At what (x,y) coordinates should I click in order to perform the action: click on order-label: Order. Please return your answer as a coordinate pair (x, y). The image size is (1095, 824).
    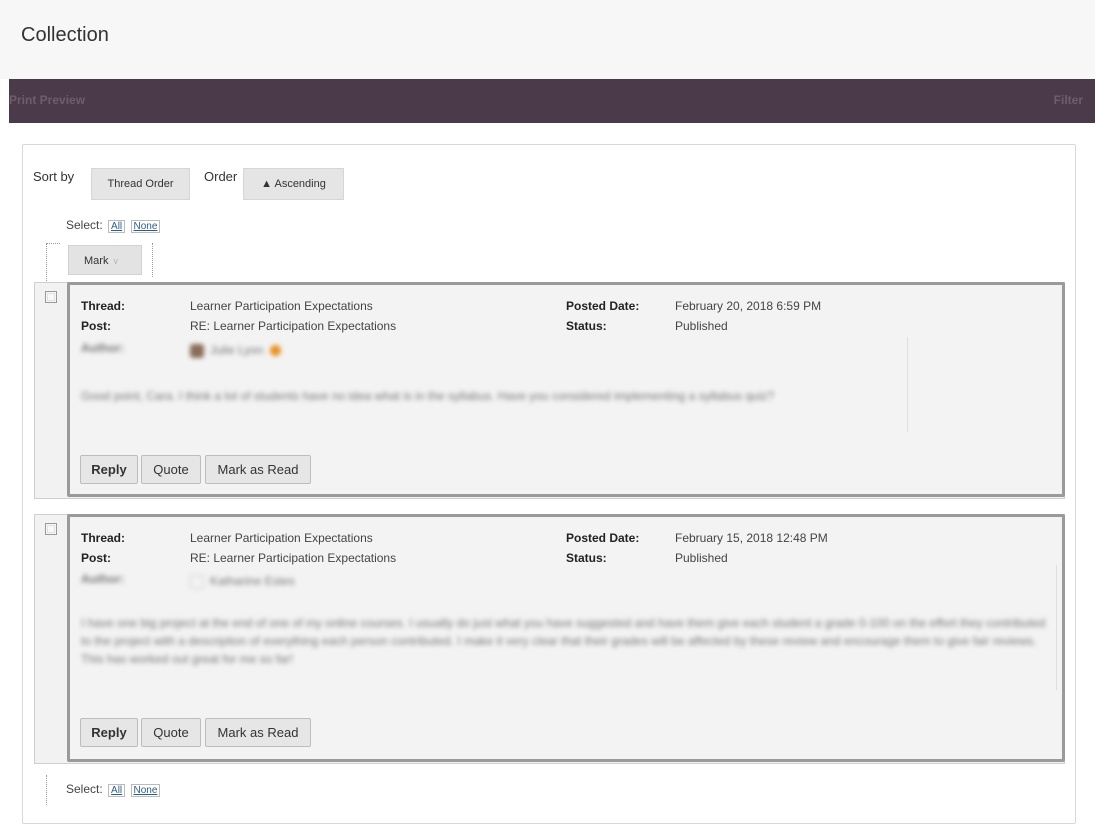
    Looking at the image, I should click on (221, 176).